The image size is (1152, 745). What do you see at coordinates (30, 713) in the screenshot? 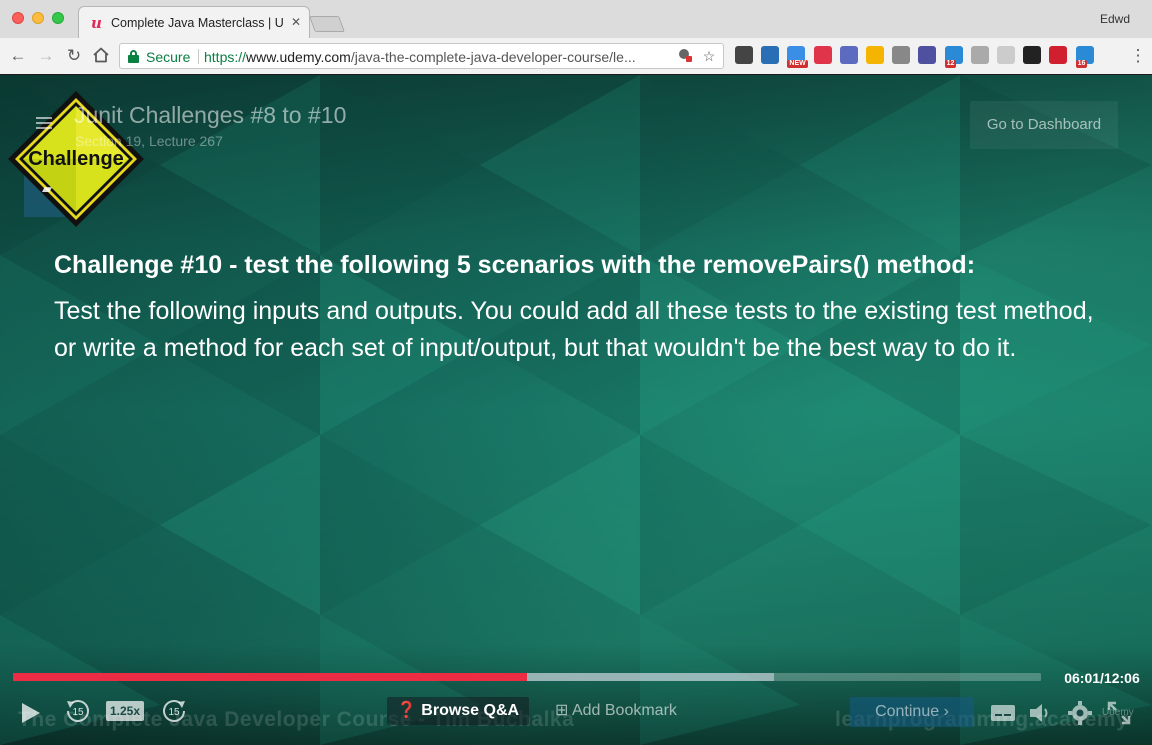
I see `play-icon` at bounding box center [30, 713].